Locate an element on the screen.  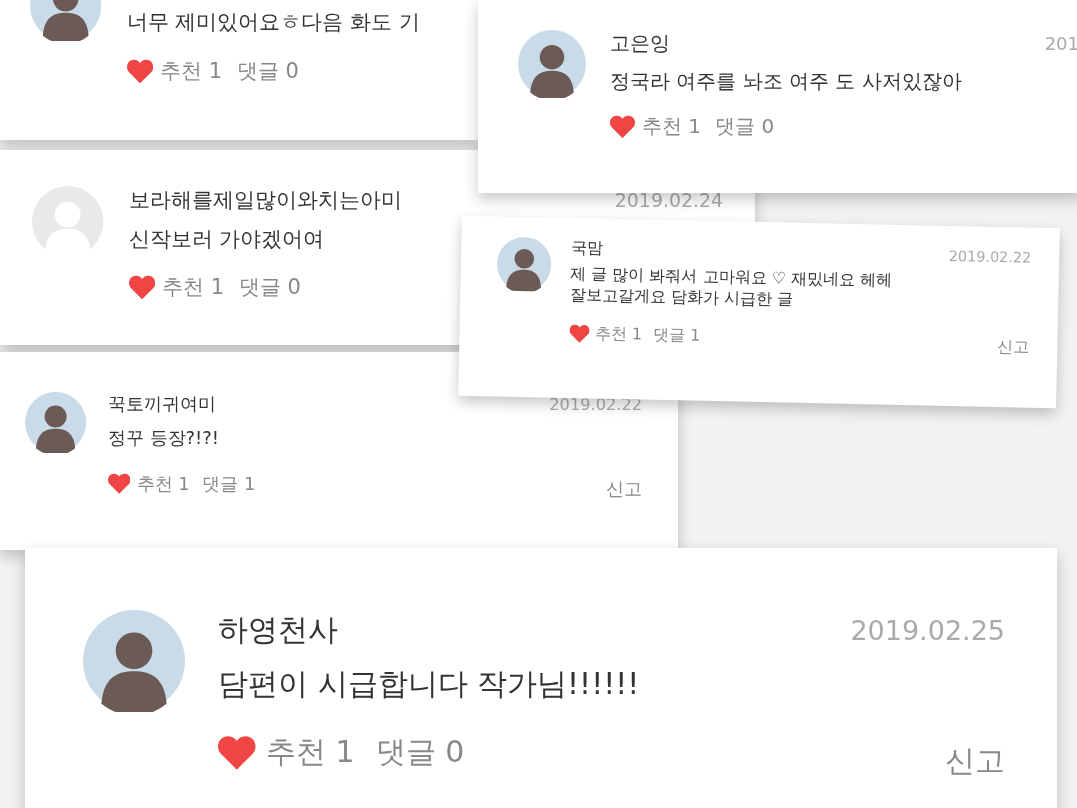
comment-text: 너무 제미있어요ㅎ다음 화도 기 is located at coordinates (273, 22).